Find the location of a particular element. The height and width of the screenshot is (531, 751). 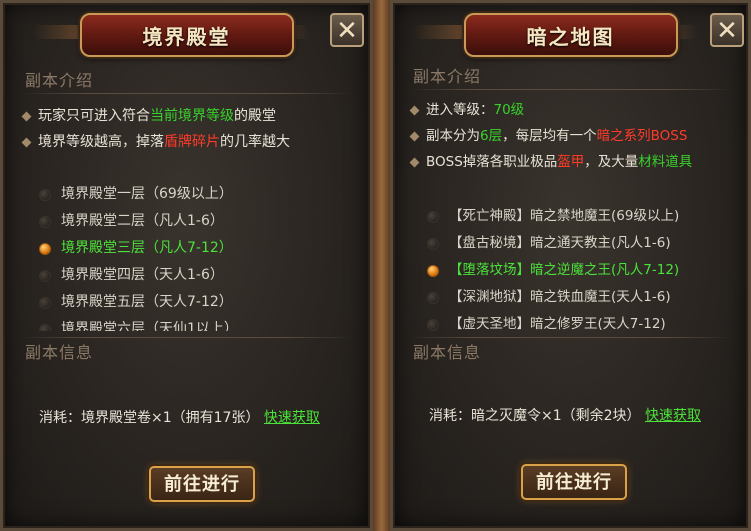

intro-text-segment: 盾牌碎片 is located at coordinates (192, 142).